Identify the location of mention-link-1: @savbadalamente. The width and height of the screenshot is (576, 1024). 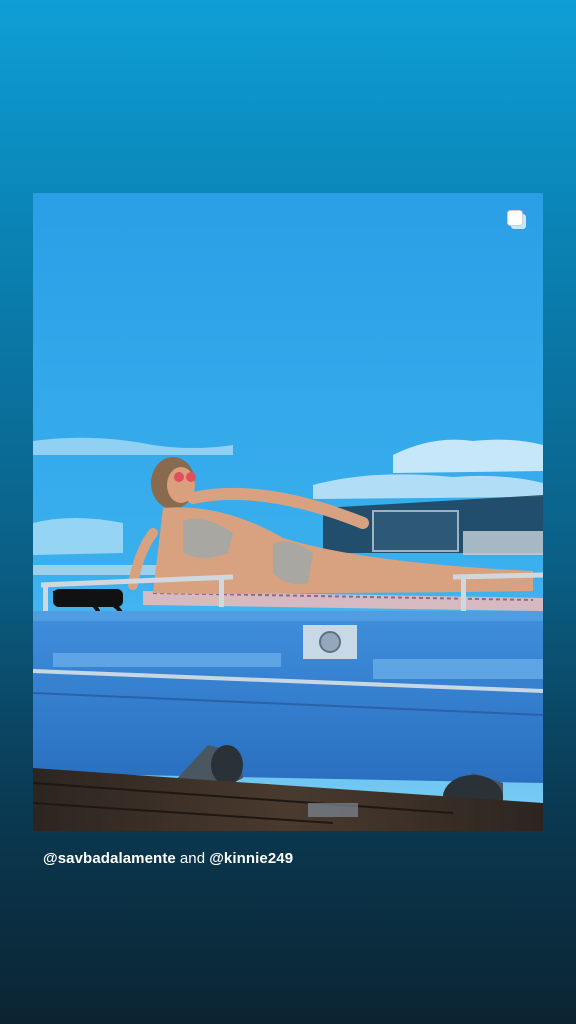
(109, 858).